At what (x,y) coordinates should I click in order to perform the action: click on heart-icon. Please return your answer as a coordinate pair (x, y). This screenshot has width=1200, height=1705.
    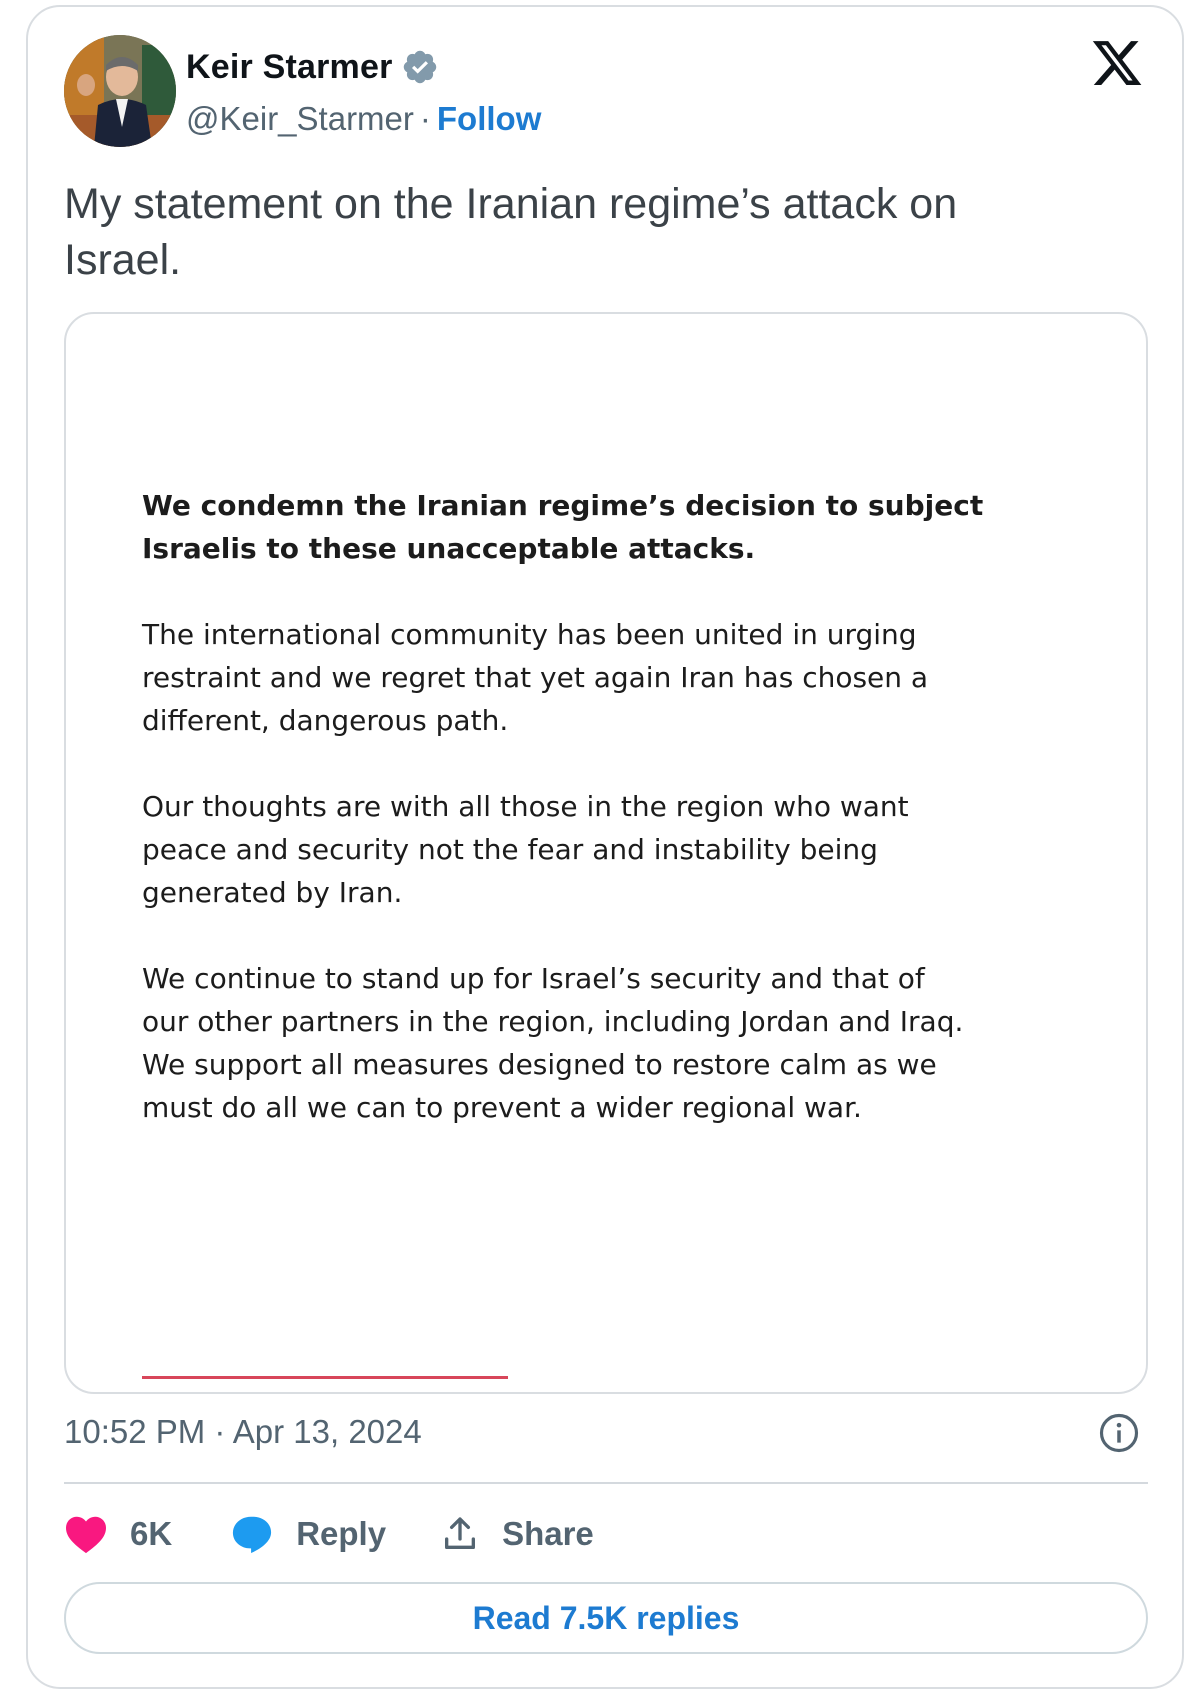
    Looking at the image, I should click on (86, 1534).